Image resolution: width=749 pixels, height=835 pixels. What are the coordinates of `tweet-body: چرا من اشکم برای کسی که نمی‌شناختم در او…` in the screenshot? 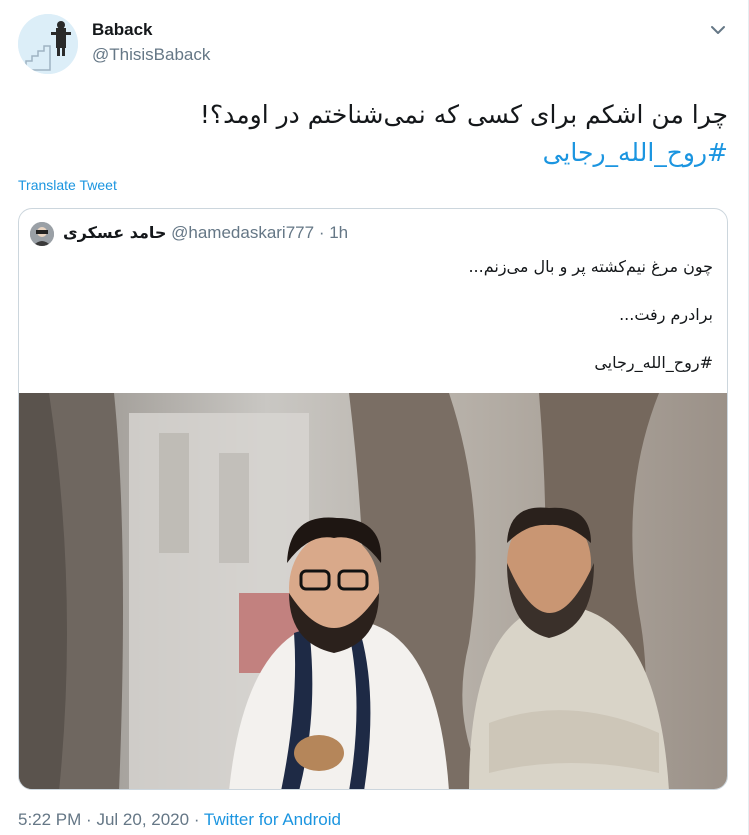 It's located at (463, 114).